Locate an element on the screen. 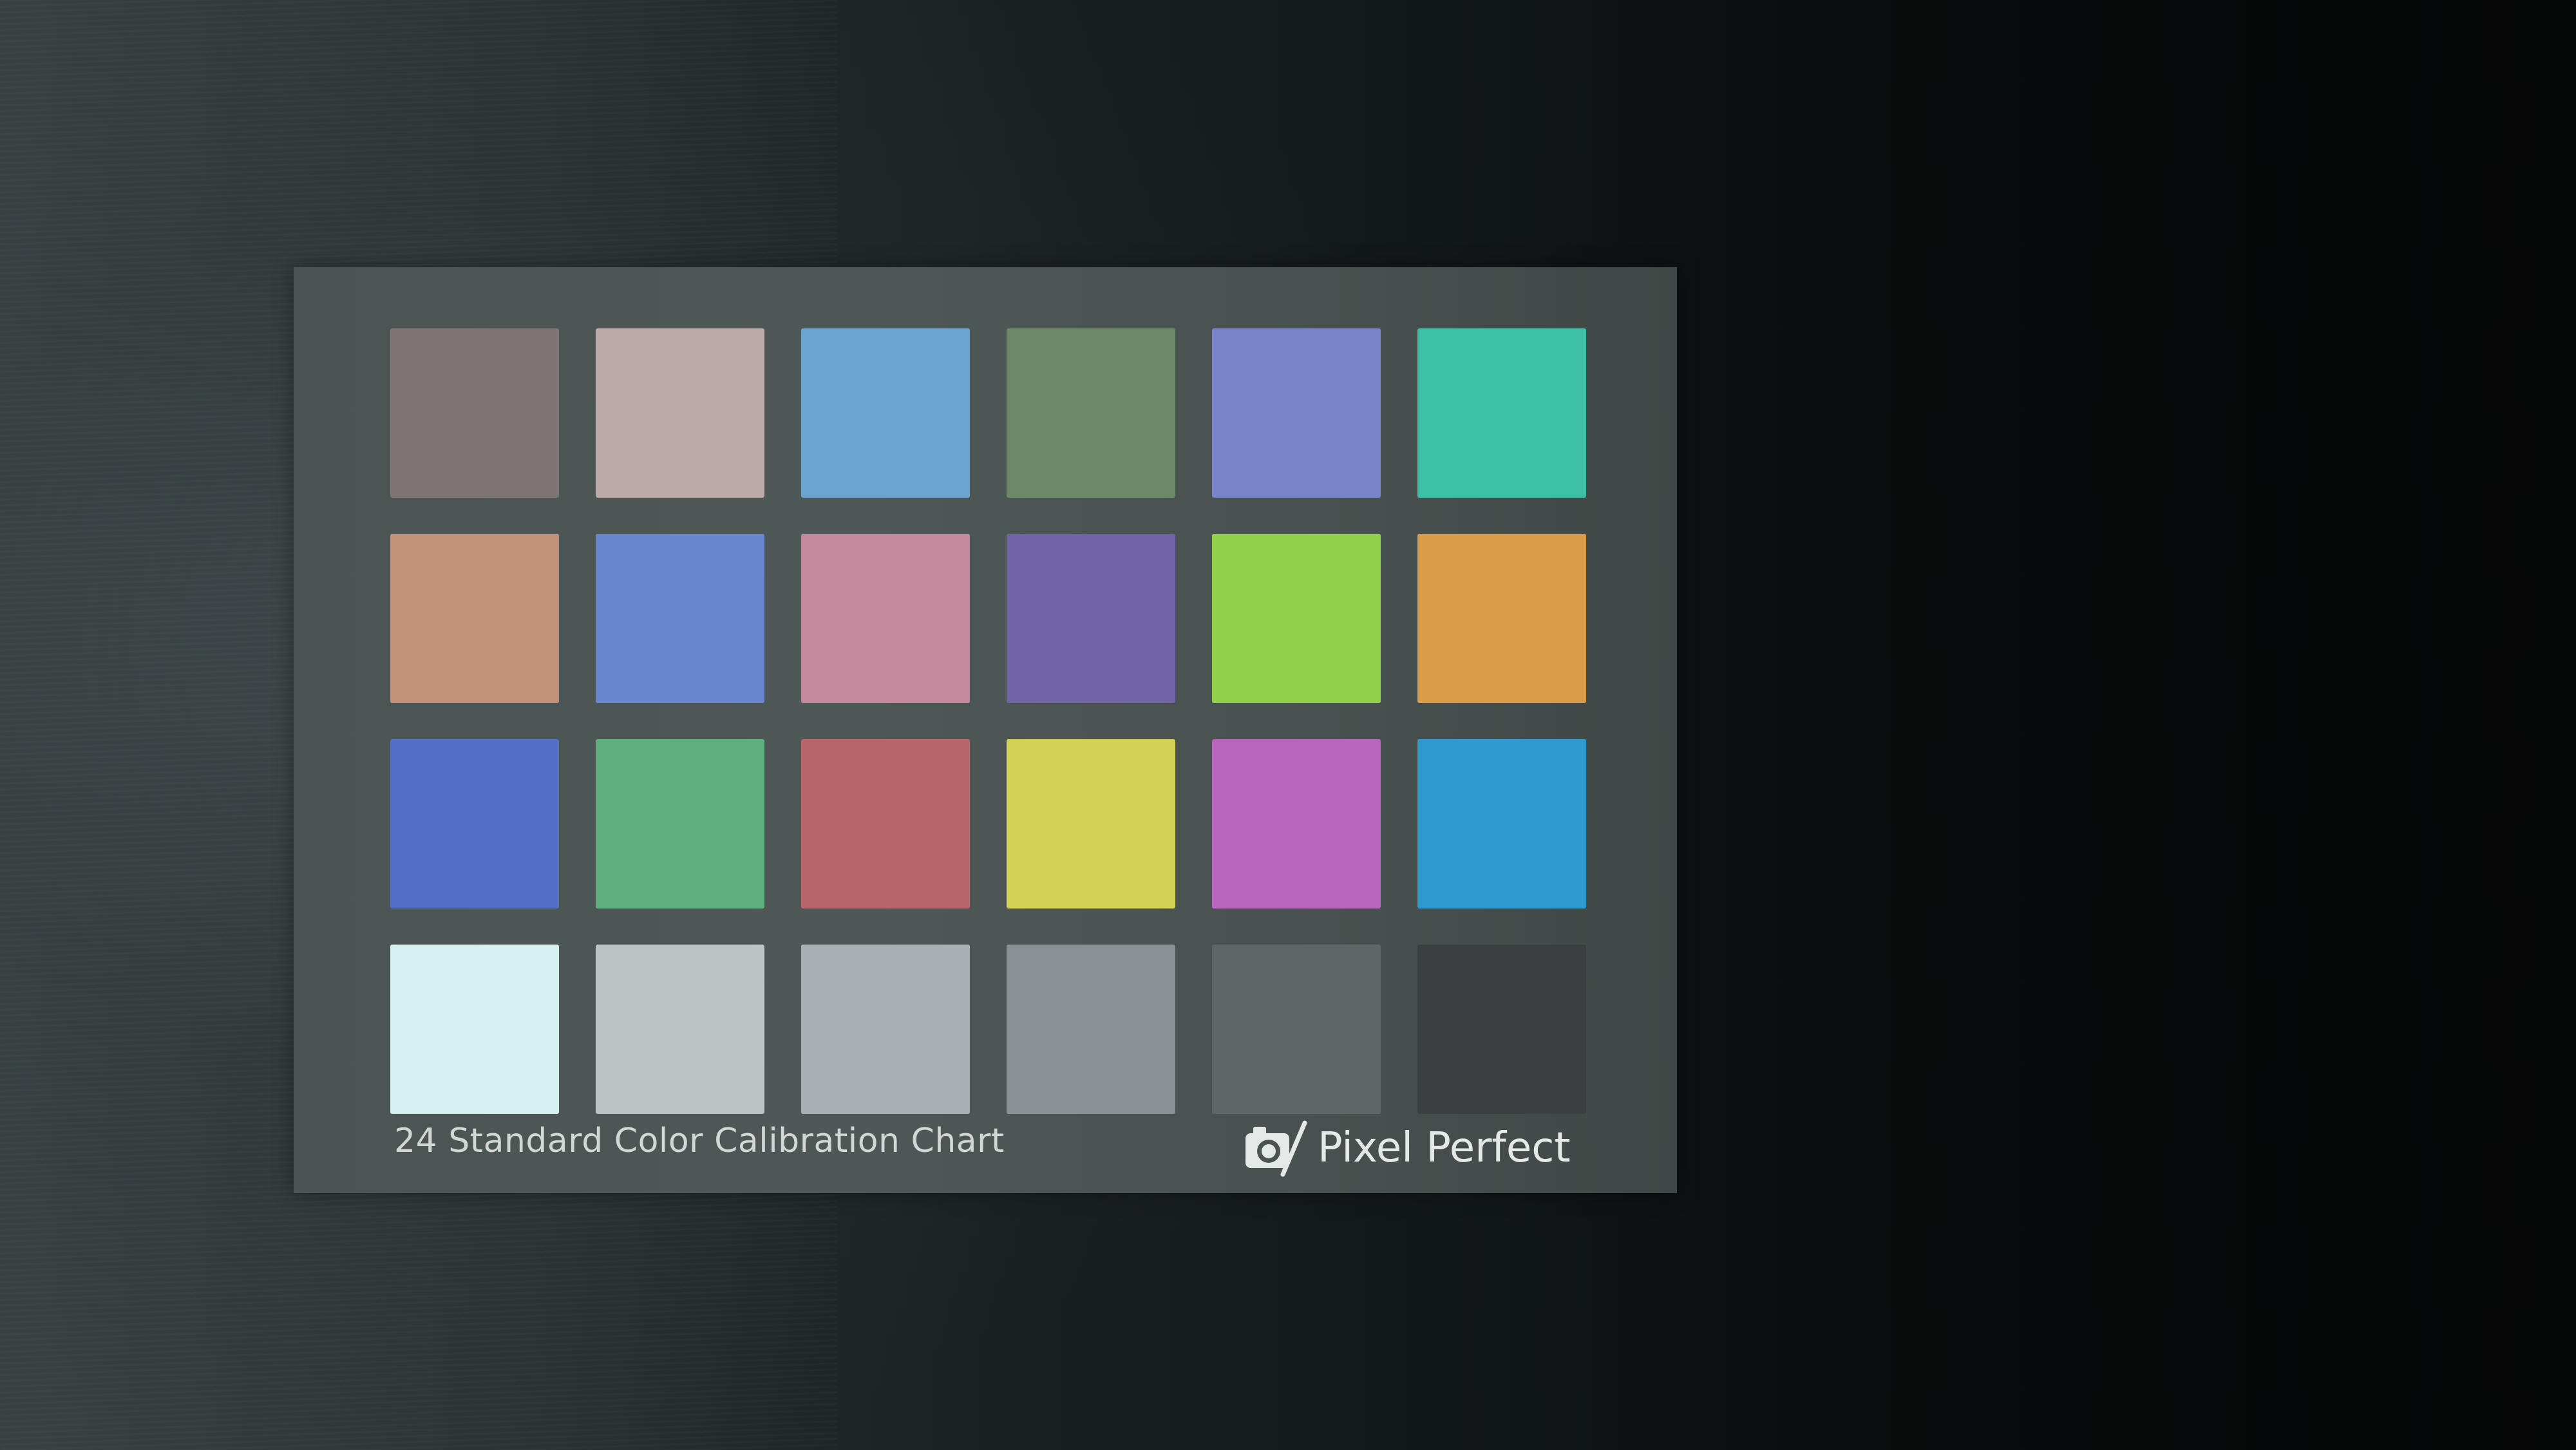 The image size is (2576, 1450). brand-name: Pixel Perfect is located at coordinates (1444, 1148).